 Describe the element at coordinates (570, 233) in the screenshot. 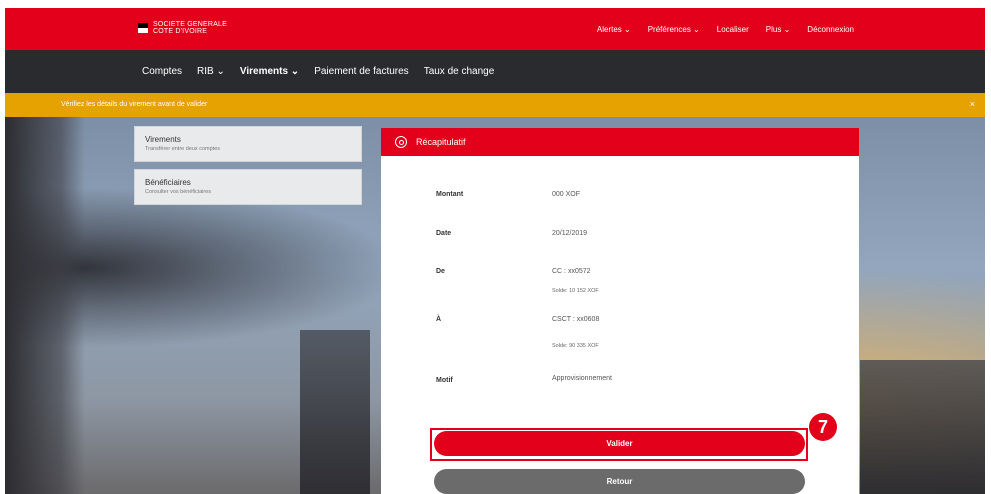

I see `value-date: 20/12/2019` at that location.